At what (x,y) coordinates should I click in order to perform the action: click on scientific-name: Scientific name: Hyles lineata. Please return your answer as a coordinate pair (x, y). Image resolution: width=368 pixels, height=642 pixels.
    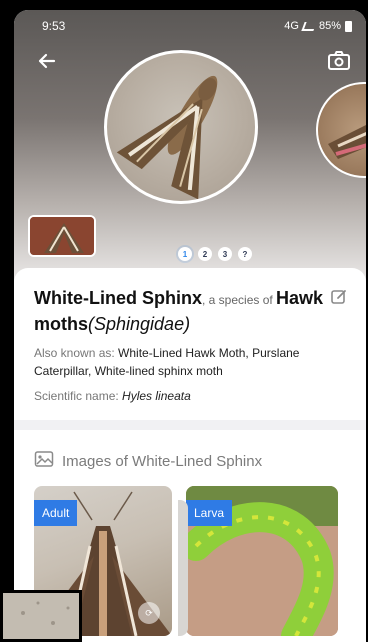
    Looking at the image, I should click on (190, 396).